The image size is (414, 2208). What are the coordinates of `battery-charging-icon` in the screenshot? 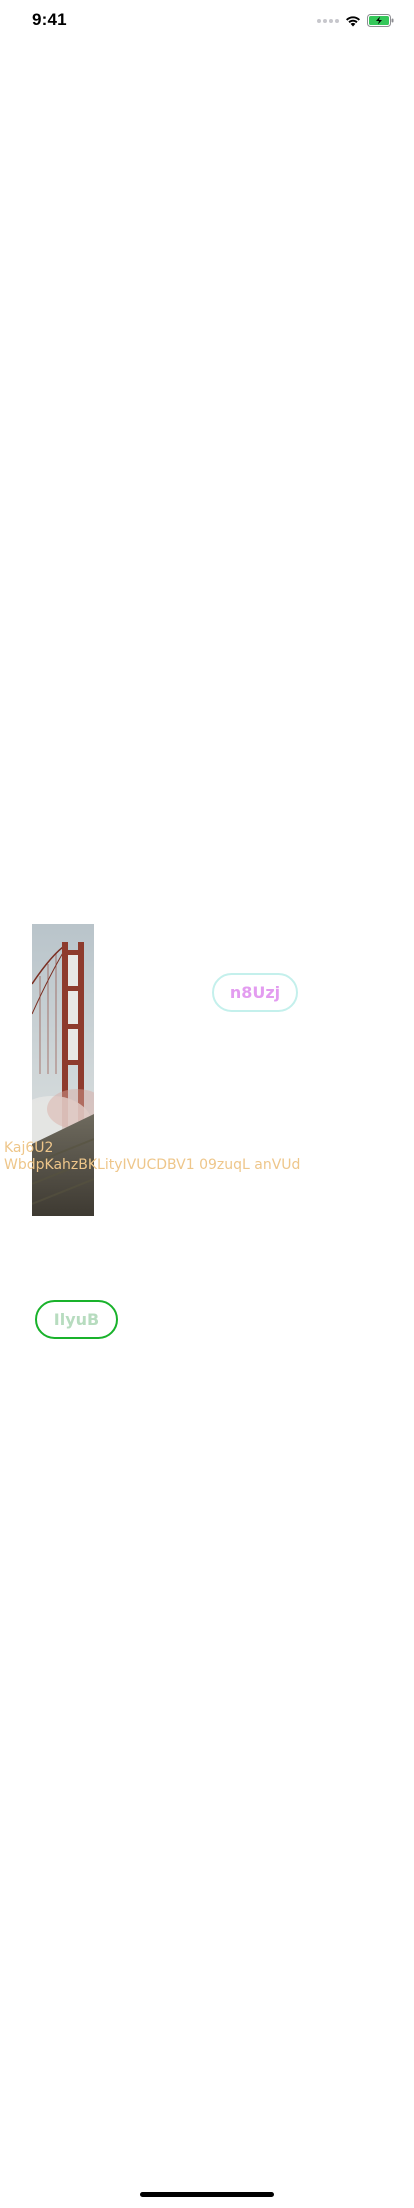 It's located at (380, 20).